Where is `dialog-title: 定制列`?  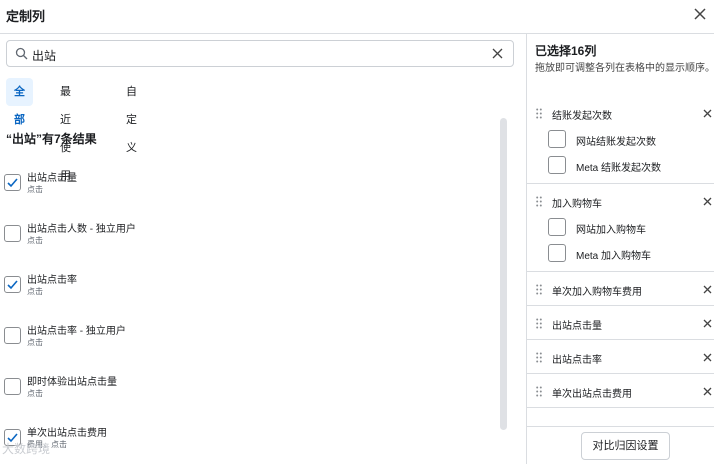
dialog-title: 定制列 is located at coordinates (26, 16).